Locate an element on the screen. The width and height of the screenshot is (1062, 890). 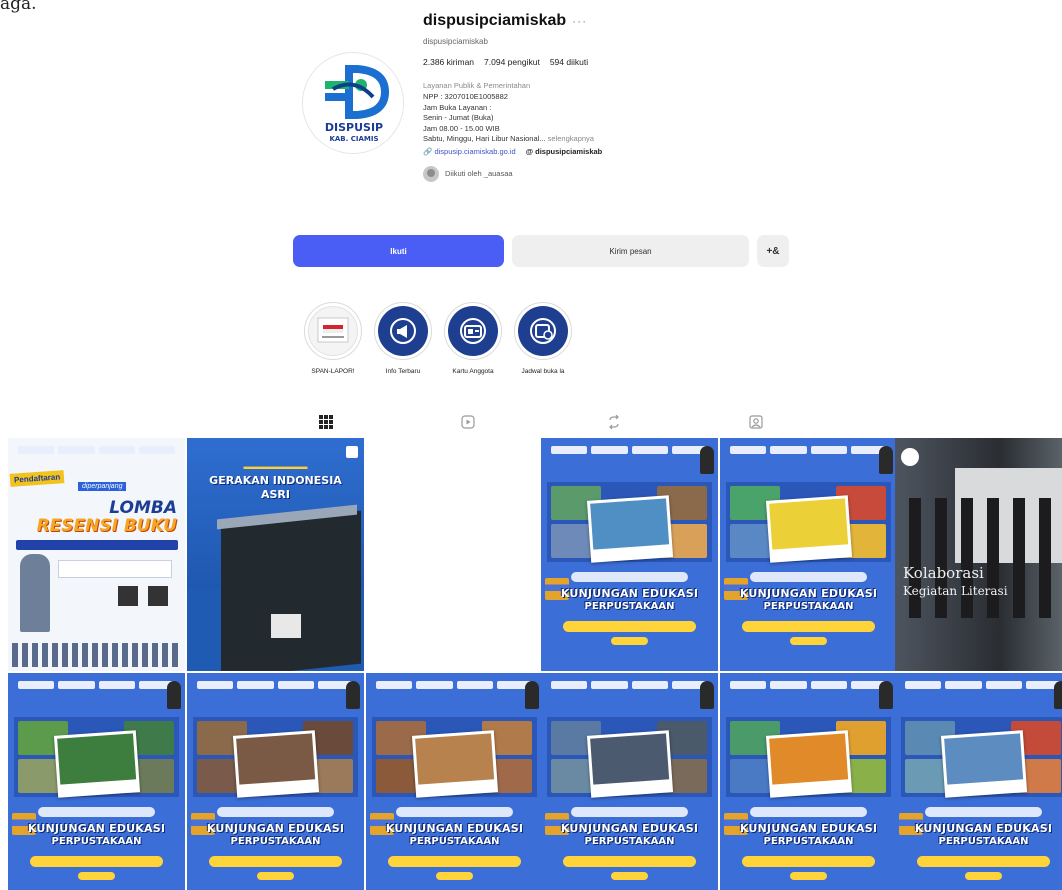
profile-username: dispusipciamiskab is located at coordinates (495, 20).